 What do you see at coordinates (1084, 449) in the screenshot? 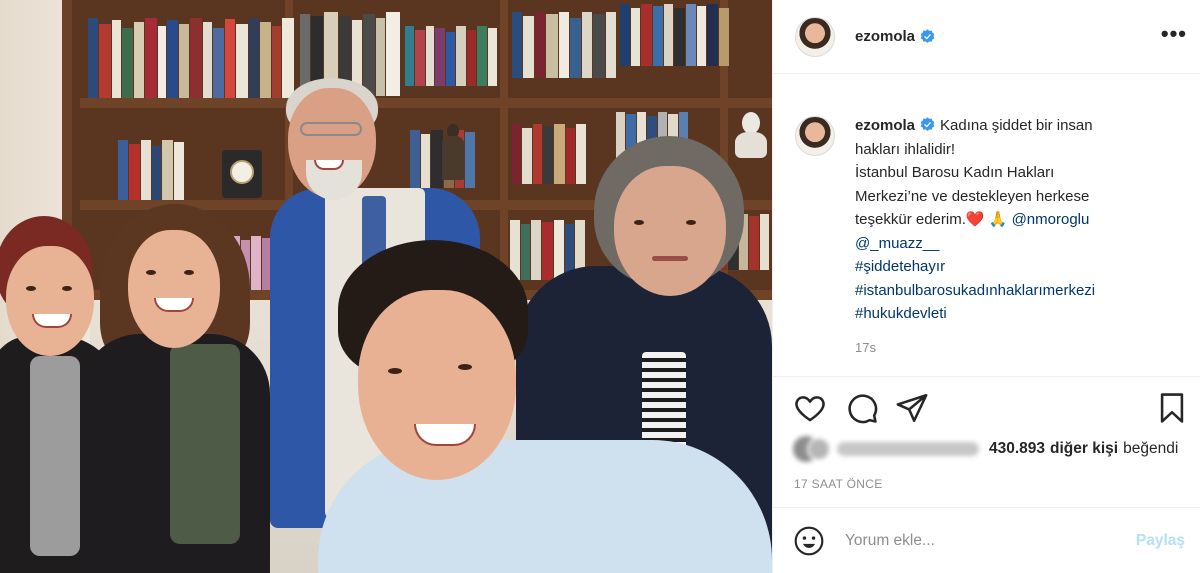
I see `likes-others-label: diğer kişi` at bounding box center [1084, 449].